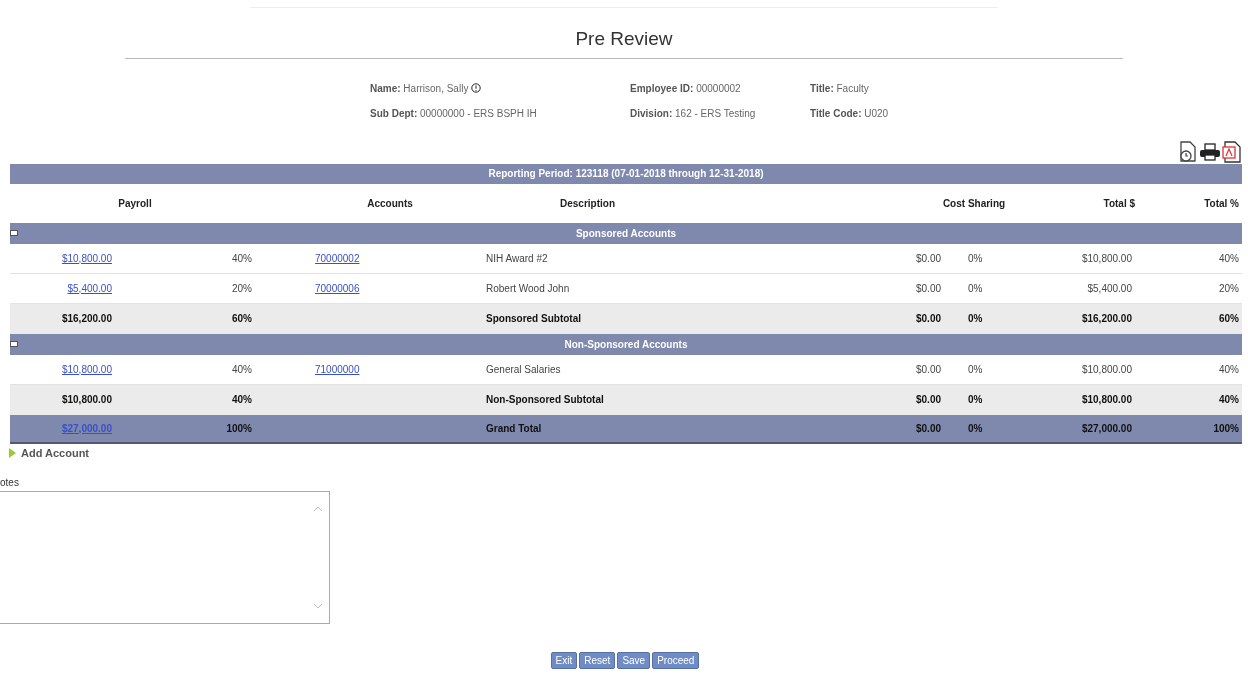 This screenshot has width=1248, height=680. I want to click on table-cell-text: General Salaries, so click(523, 369).